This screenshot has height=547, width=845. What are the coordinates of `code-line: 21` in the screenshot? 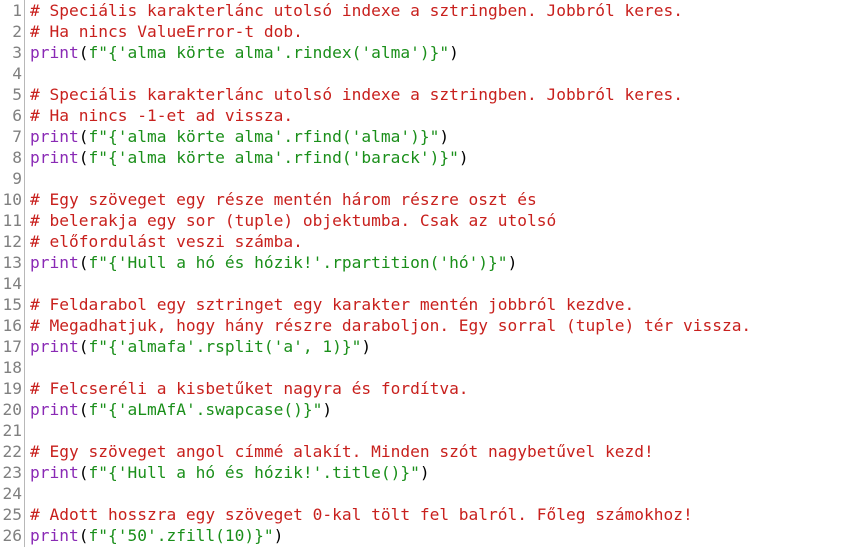 It's located at (422, 430).